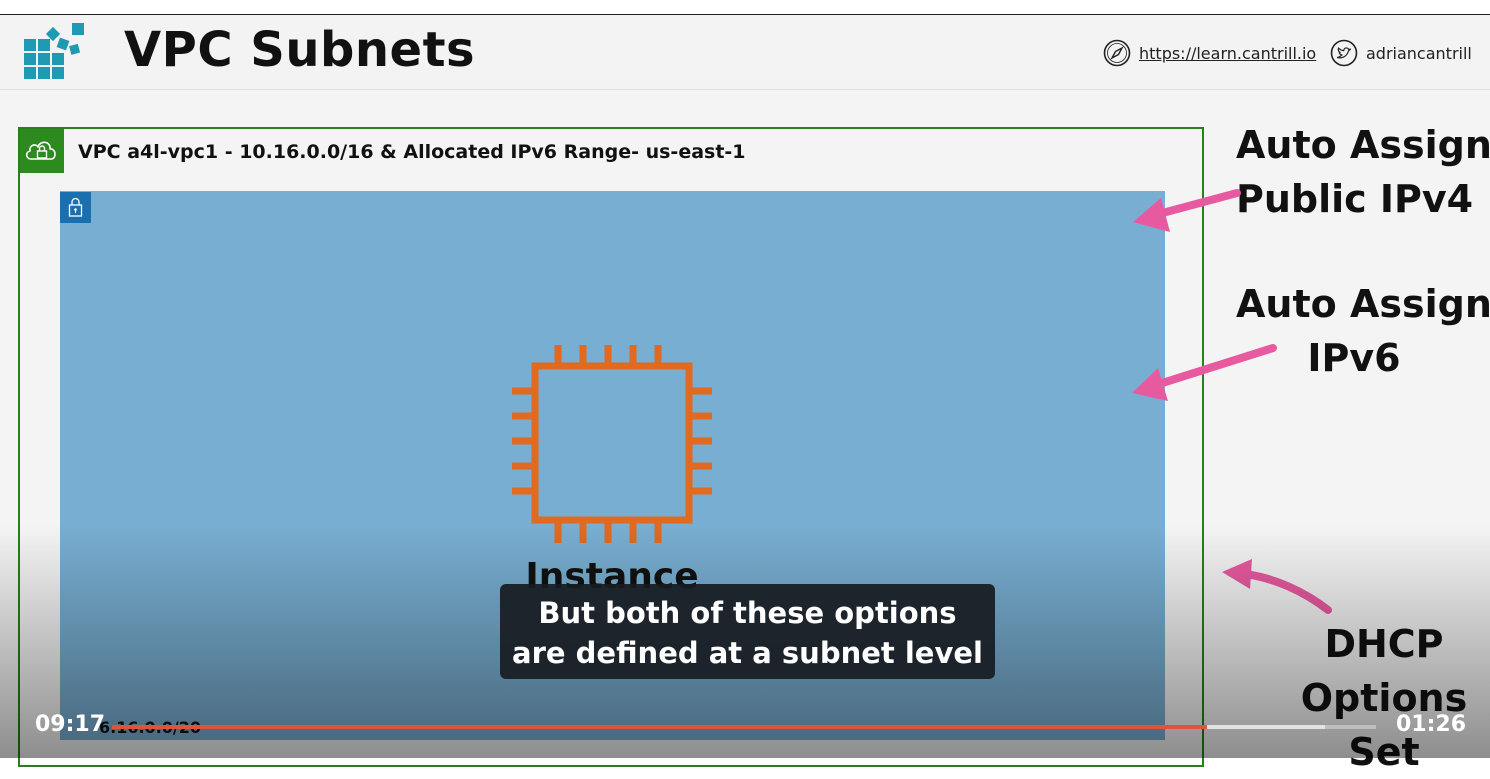 This screenshot has width=1490, height=779. I want to click on annotation-auto-assign-ipv6: Auto Assign IPv6, so click(1363, 331).